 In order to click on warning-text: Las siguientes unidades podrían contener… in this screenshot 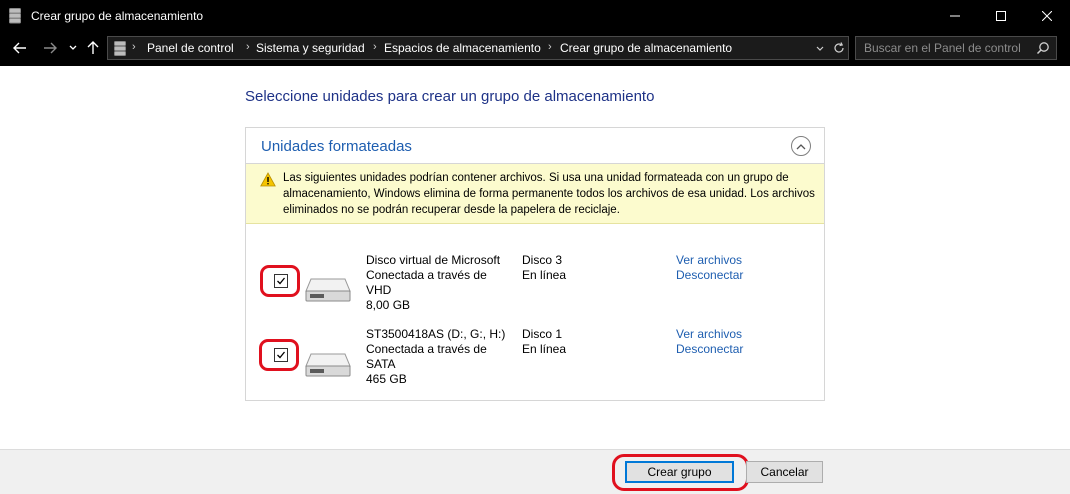, I will do `click(549, 194)`.